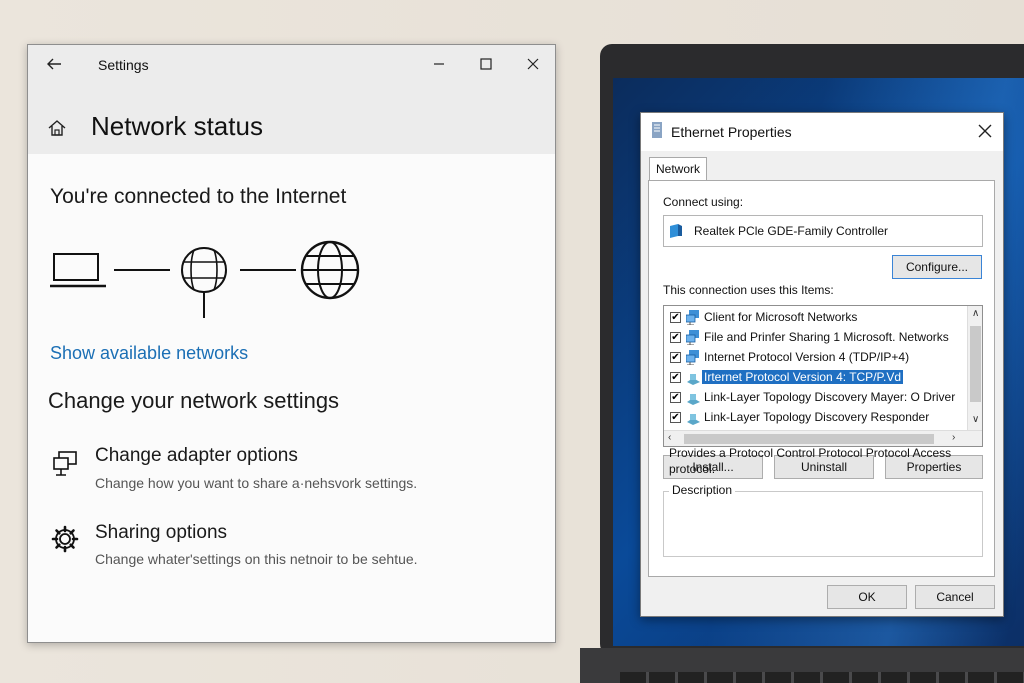 Image resolution: width=1024 pixels, height=683 pixels. I want to click on nic-icon, so click(676, 231).